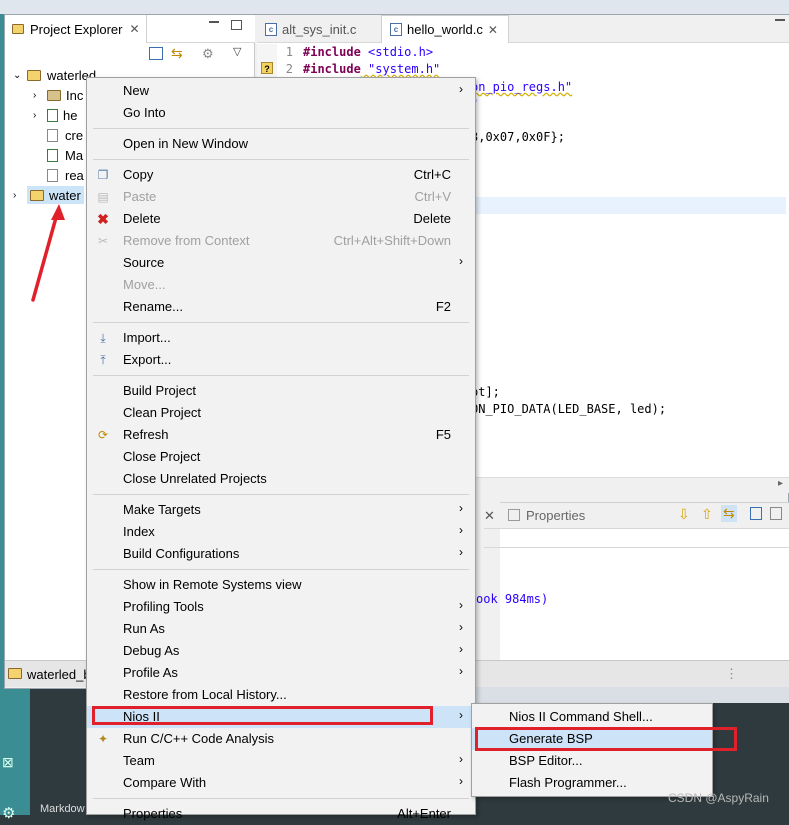 Image resolution: width=789 pixels, height=825 pixels. Describe the element at coordinates (281, 629) in the screenshot. I see `menu-item-run-as: Run As ›` at that location.